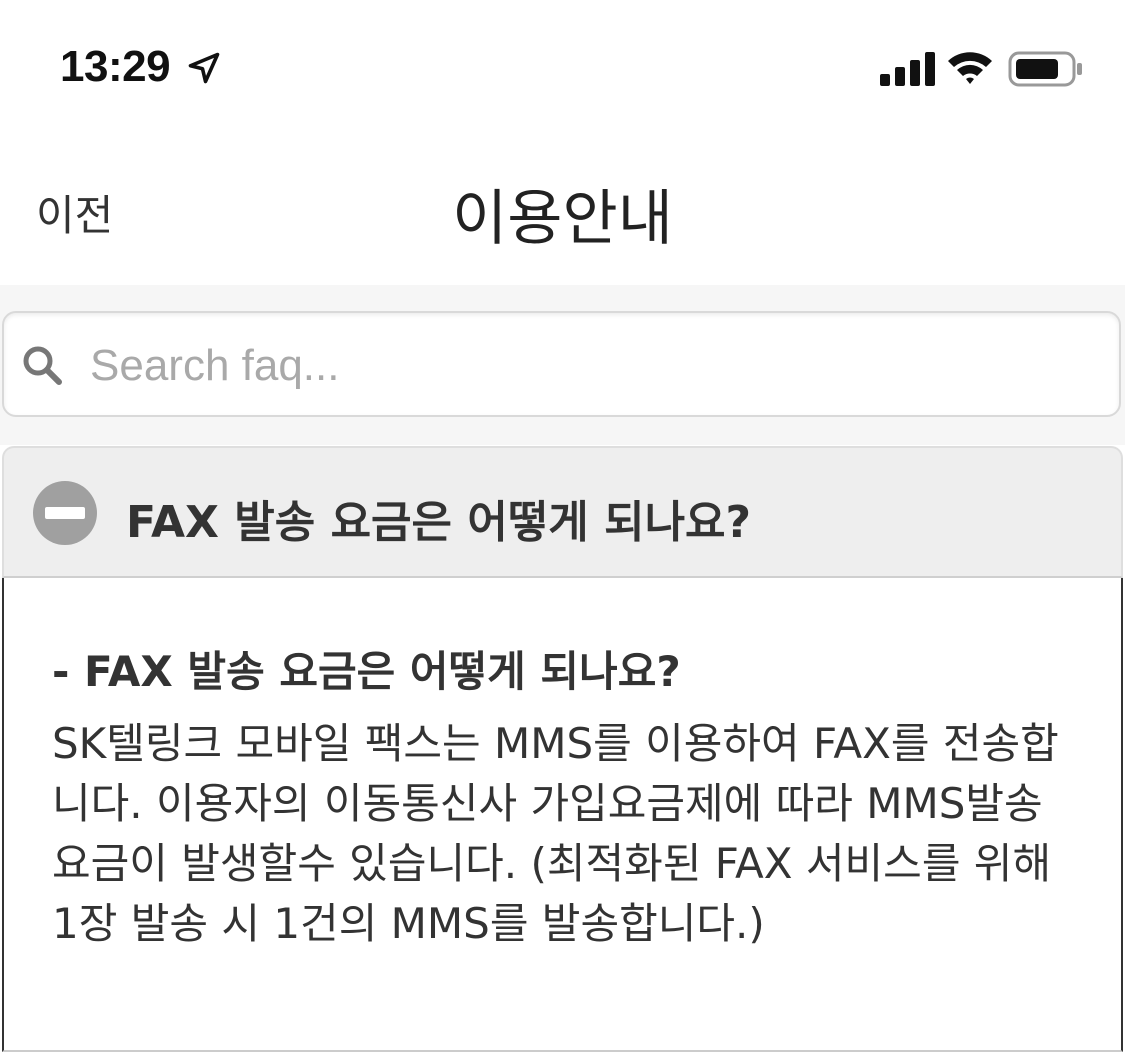  I want to click on navigation-bar: 이전 이용안내, so click(562, 207).